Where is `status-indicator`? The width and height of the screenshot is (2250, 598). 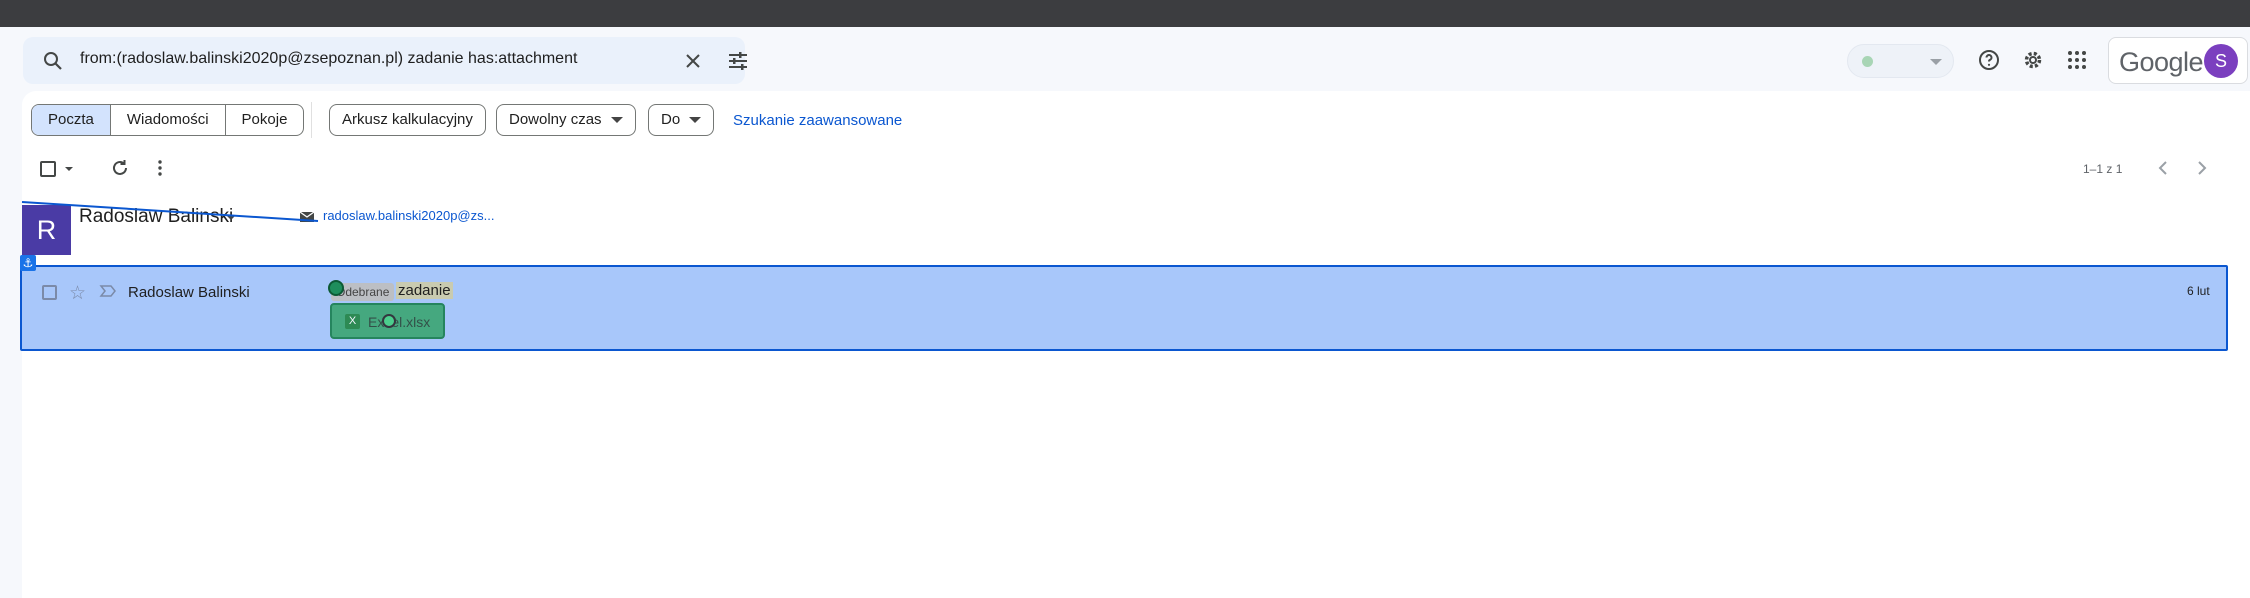 status-indicator is located at coordinates (1900, 61).